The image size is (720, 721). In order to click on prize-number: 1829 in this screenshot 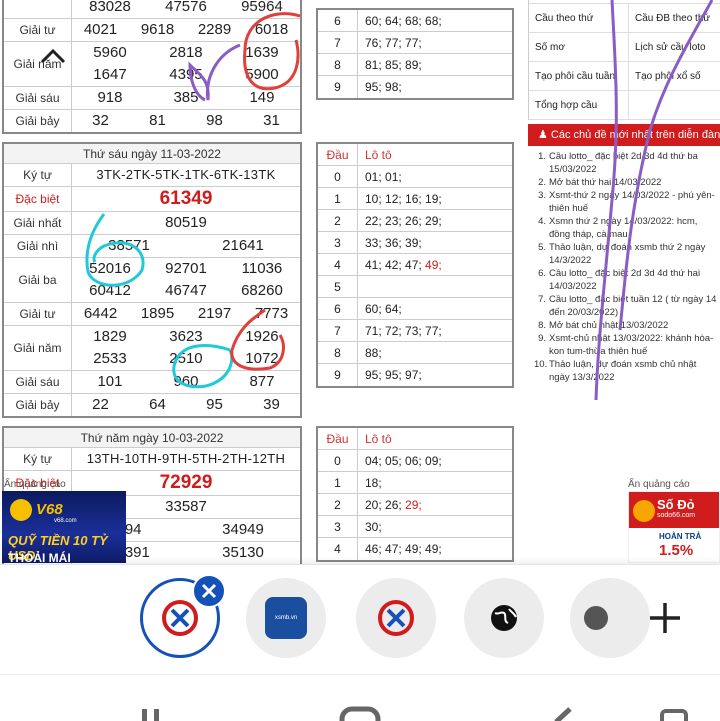, I will do `click(110, 336)`.